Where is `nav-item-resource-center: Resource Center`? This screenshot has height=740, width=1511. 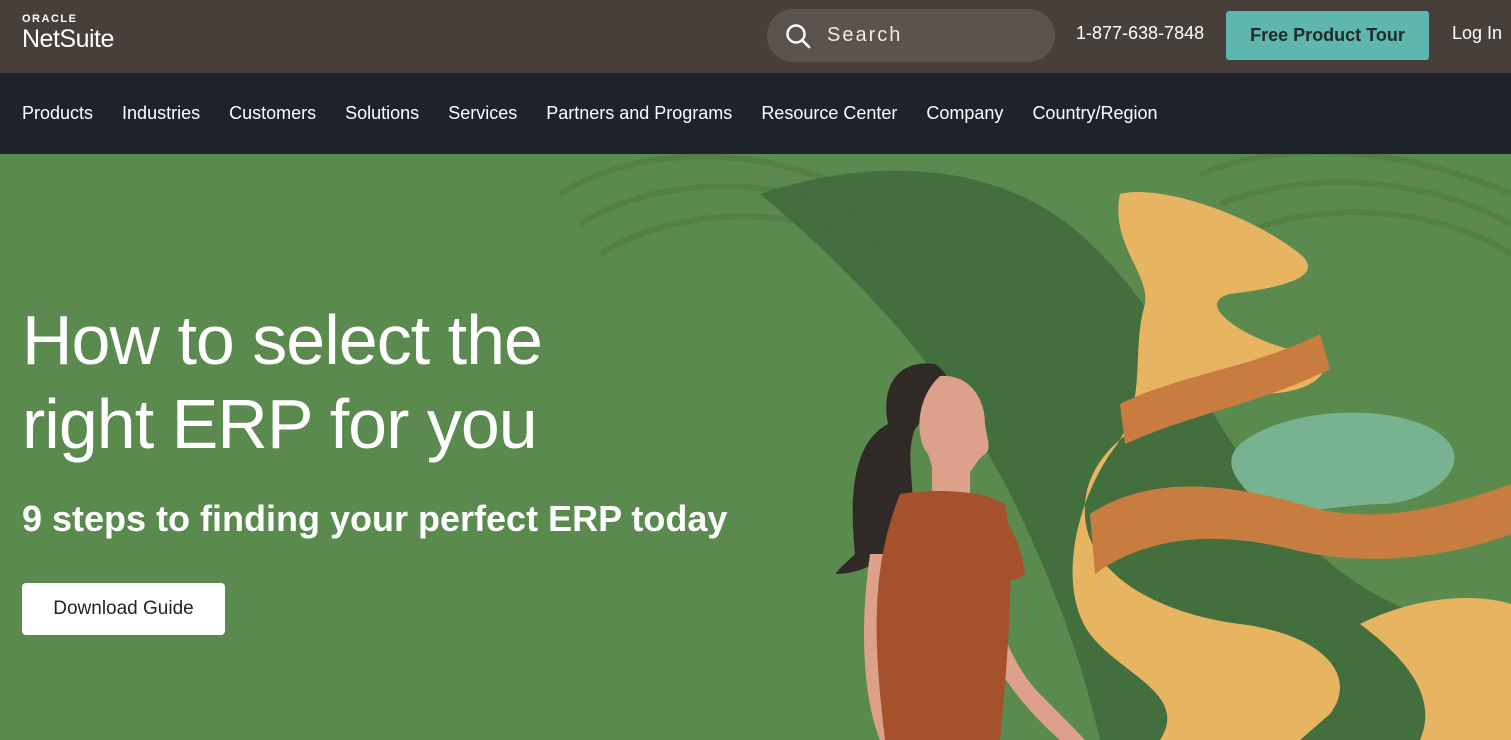 nav-item-resource-center: Resource Center is located at coordinates (829, 113).